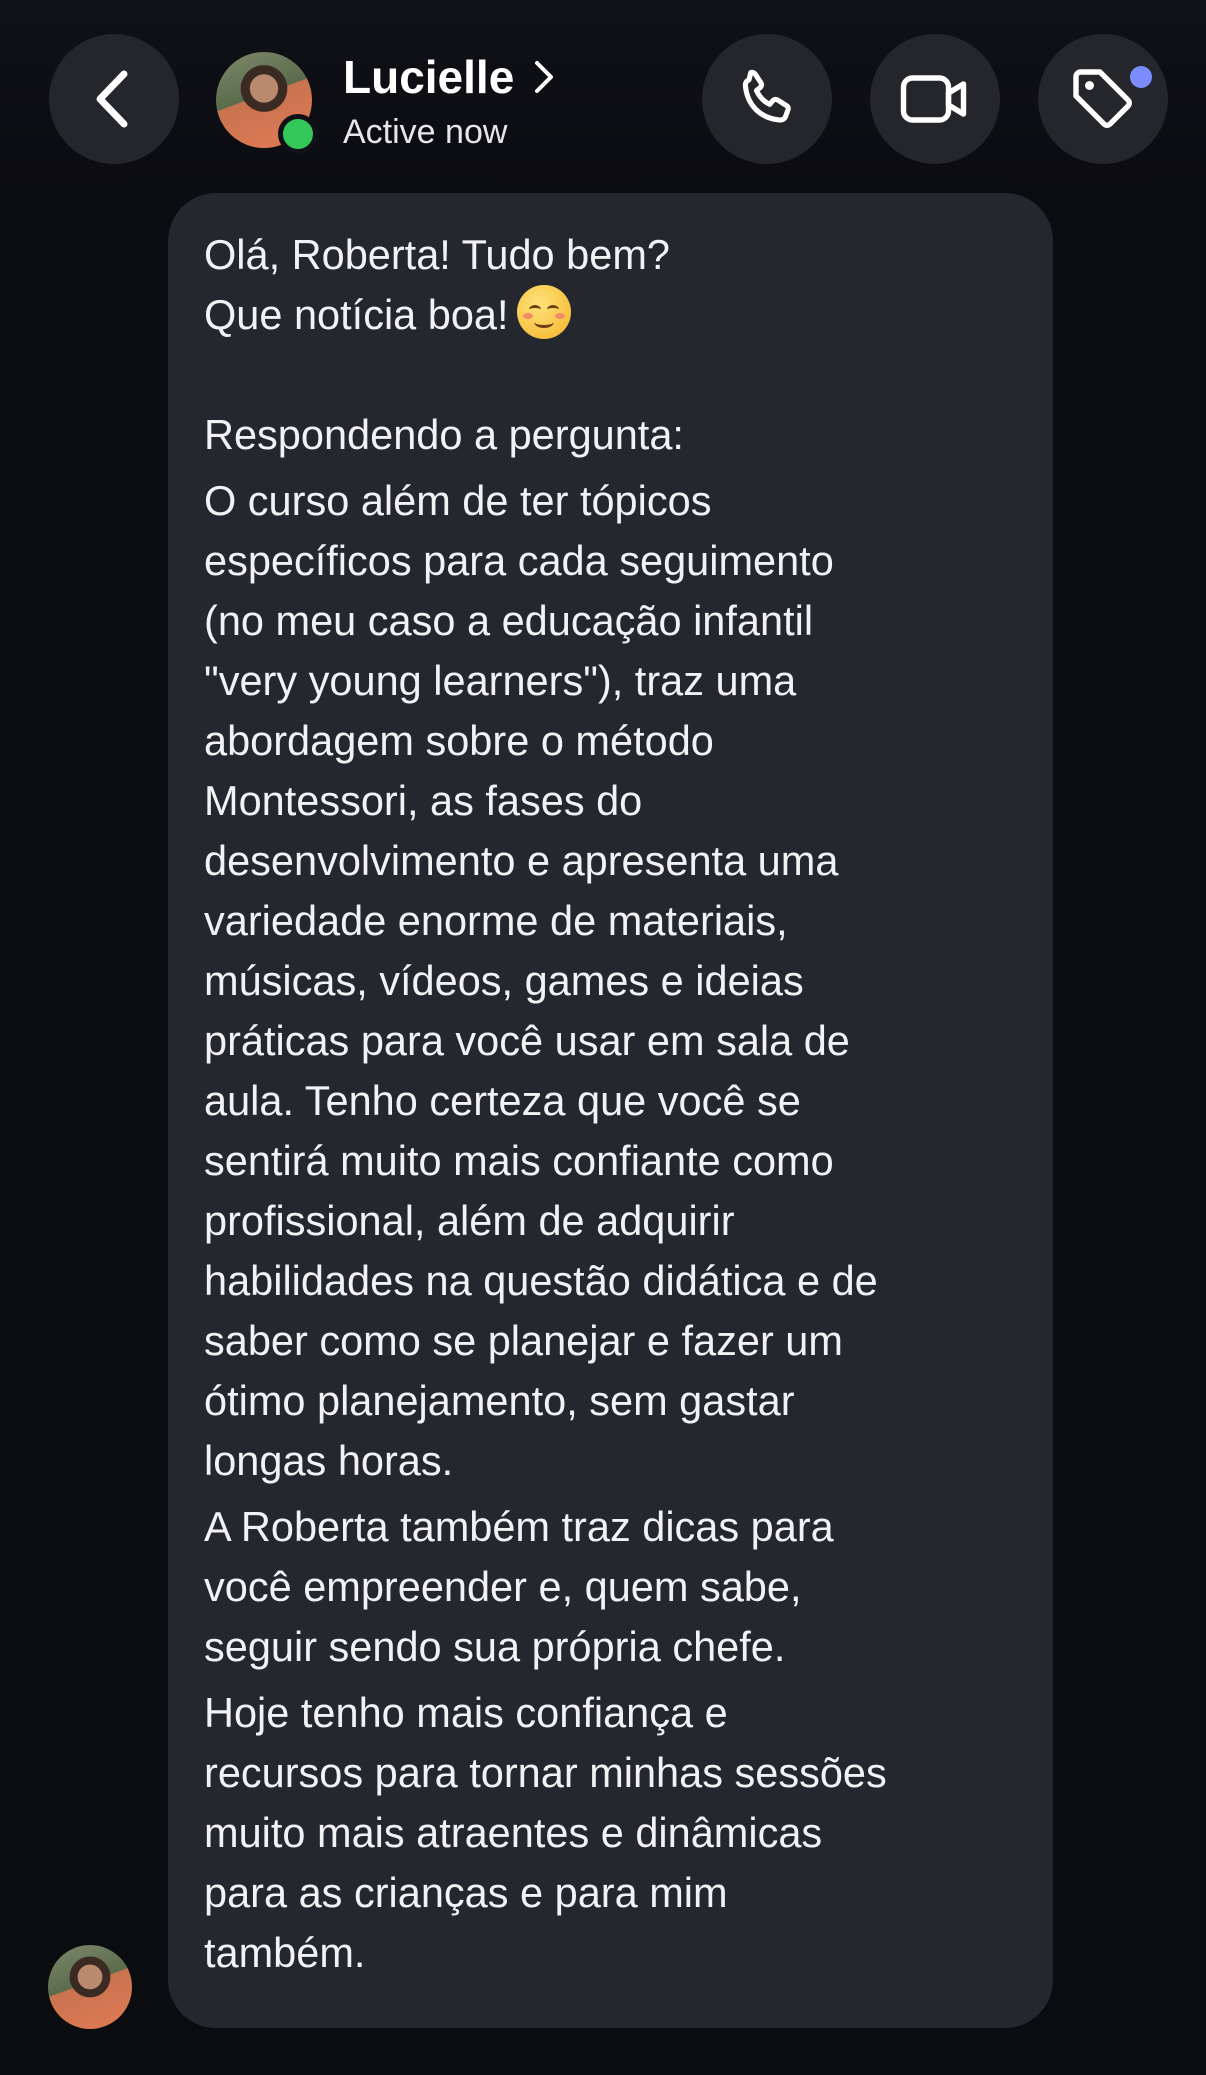 The height and width of the screenshot is (2075, 1206). I want to click on back-button, so click(114, 99).